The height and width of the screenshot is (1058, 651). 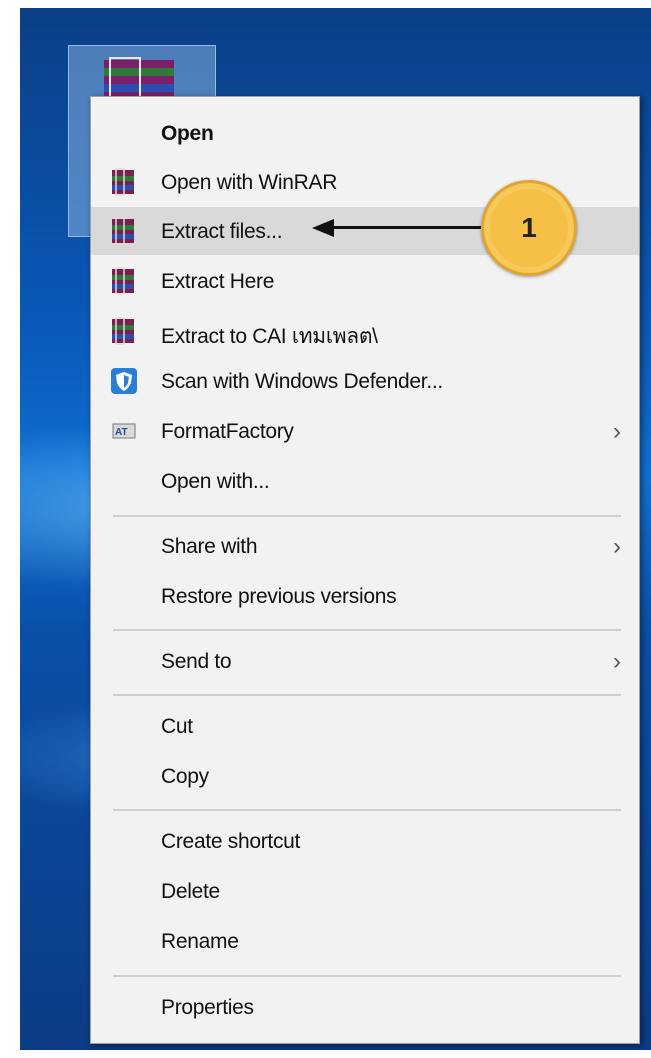 I want to click on menu-item-rename: Rename, so click(x=365, y=941).